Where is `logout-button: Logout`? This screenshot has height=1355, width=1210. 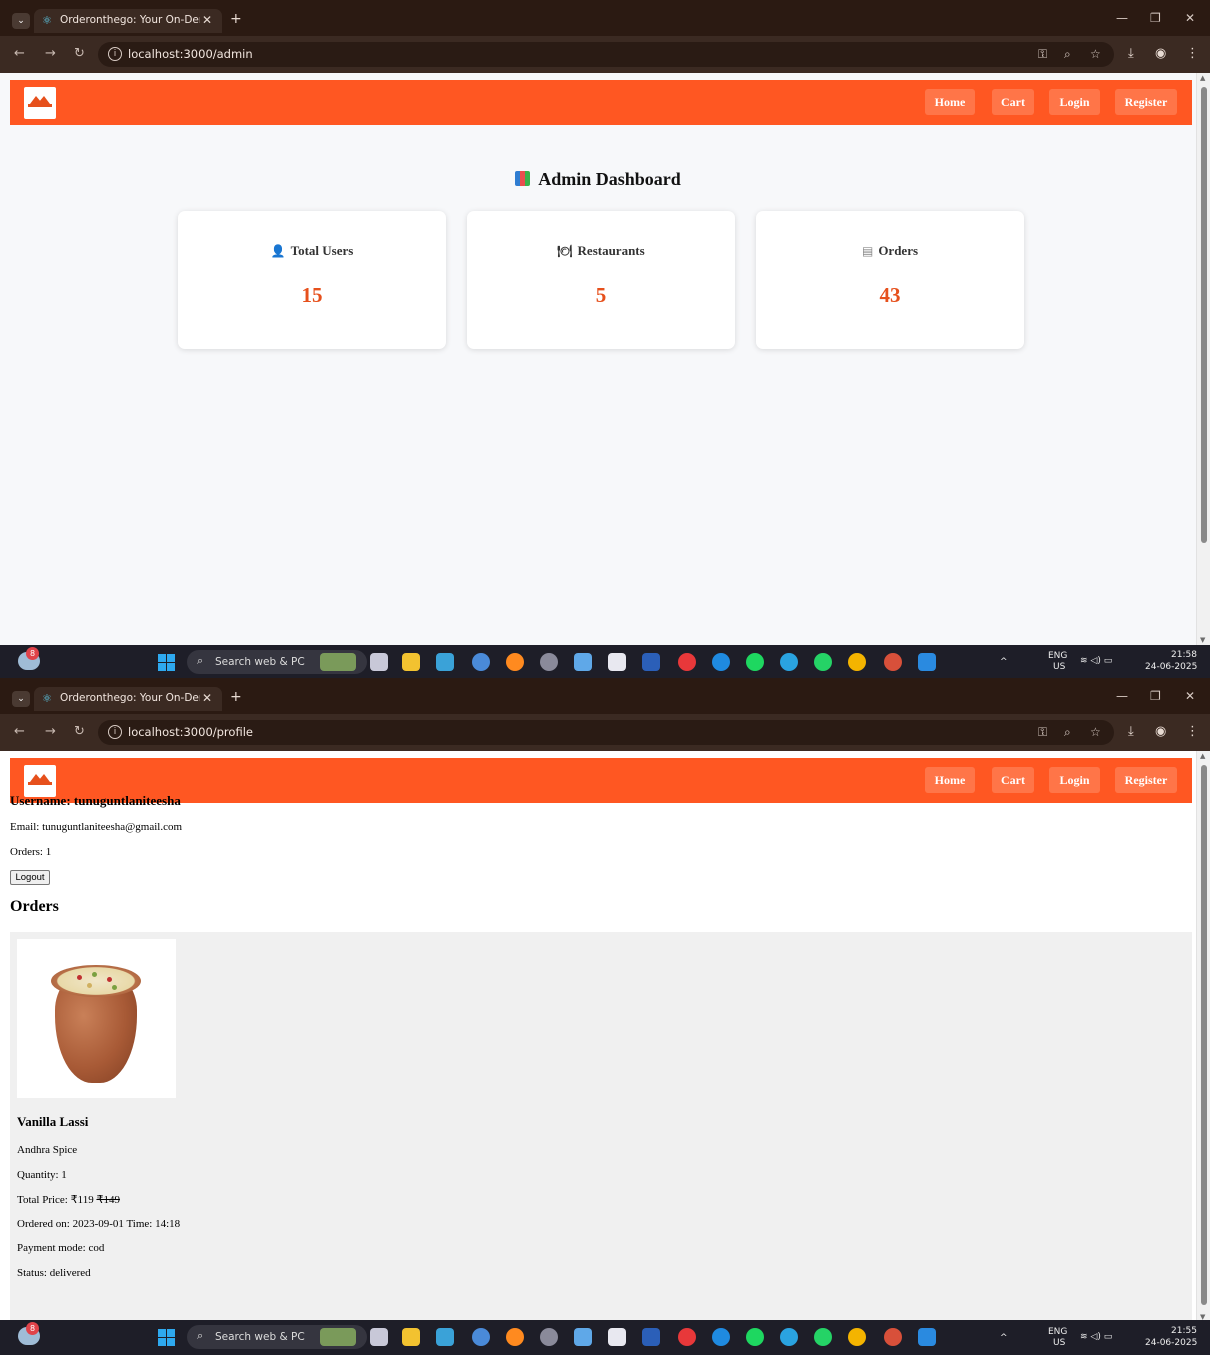 logout-button: Logout is located at coordinates (30, 877).